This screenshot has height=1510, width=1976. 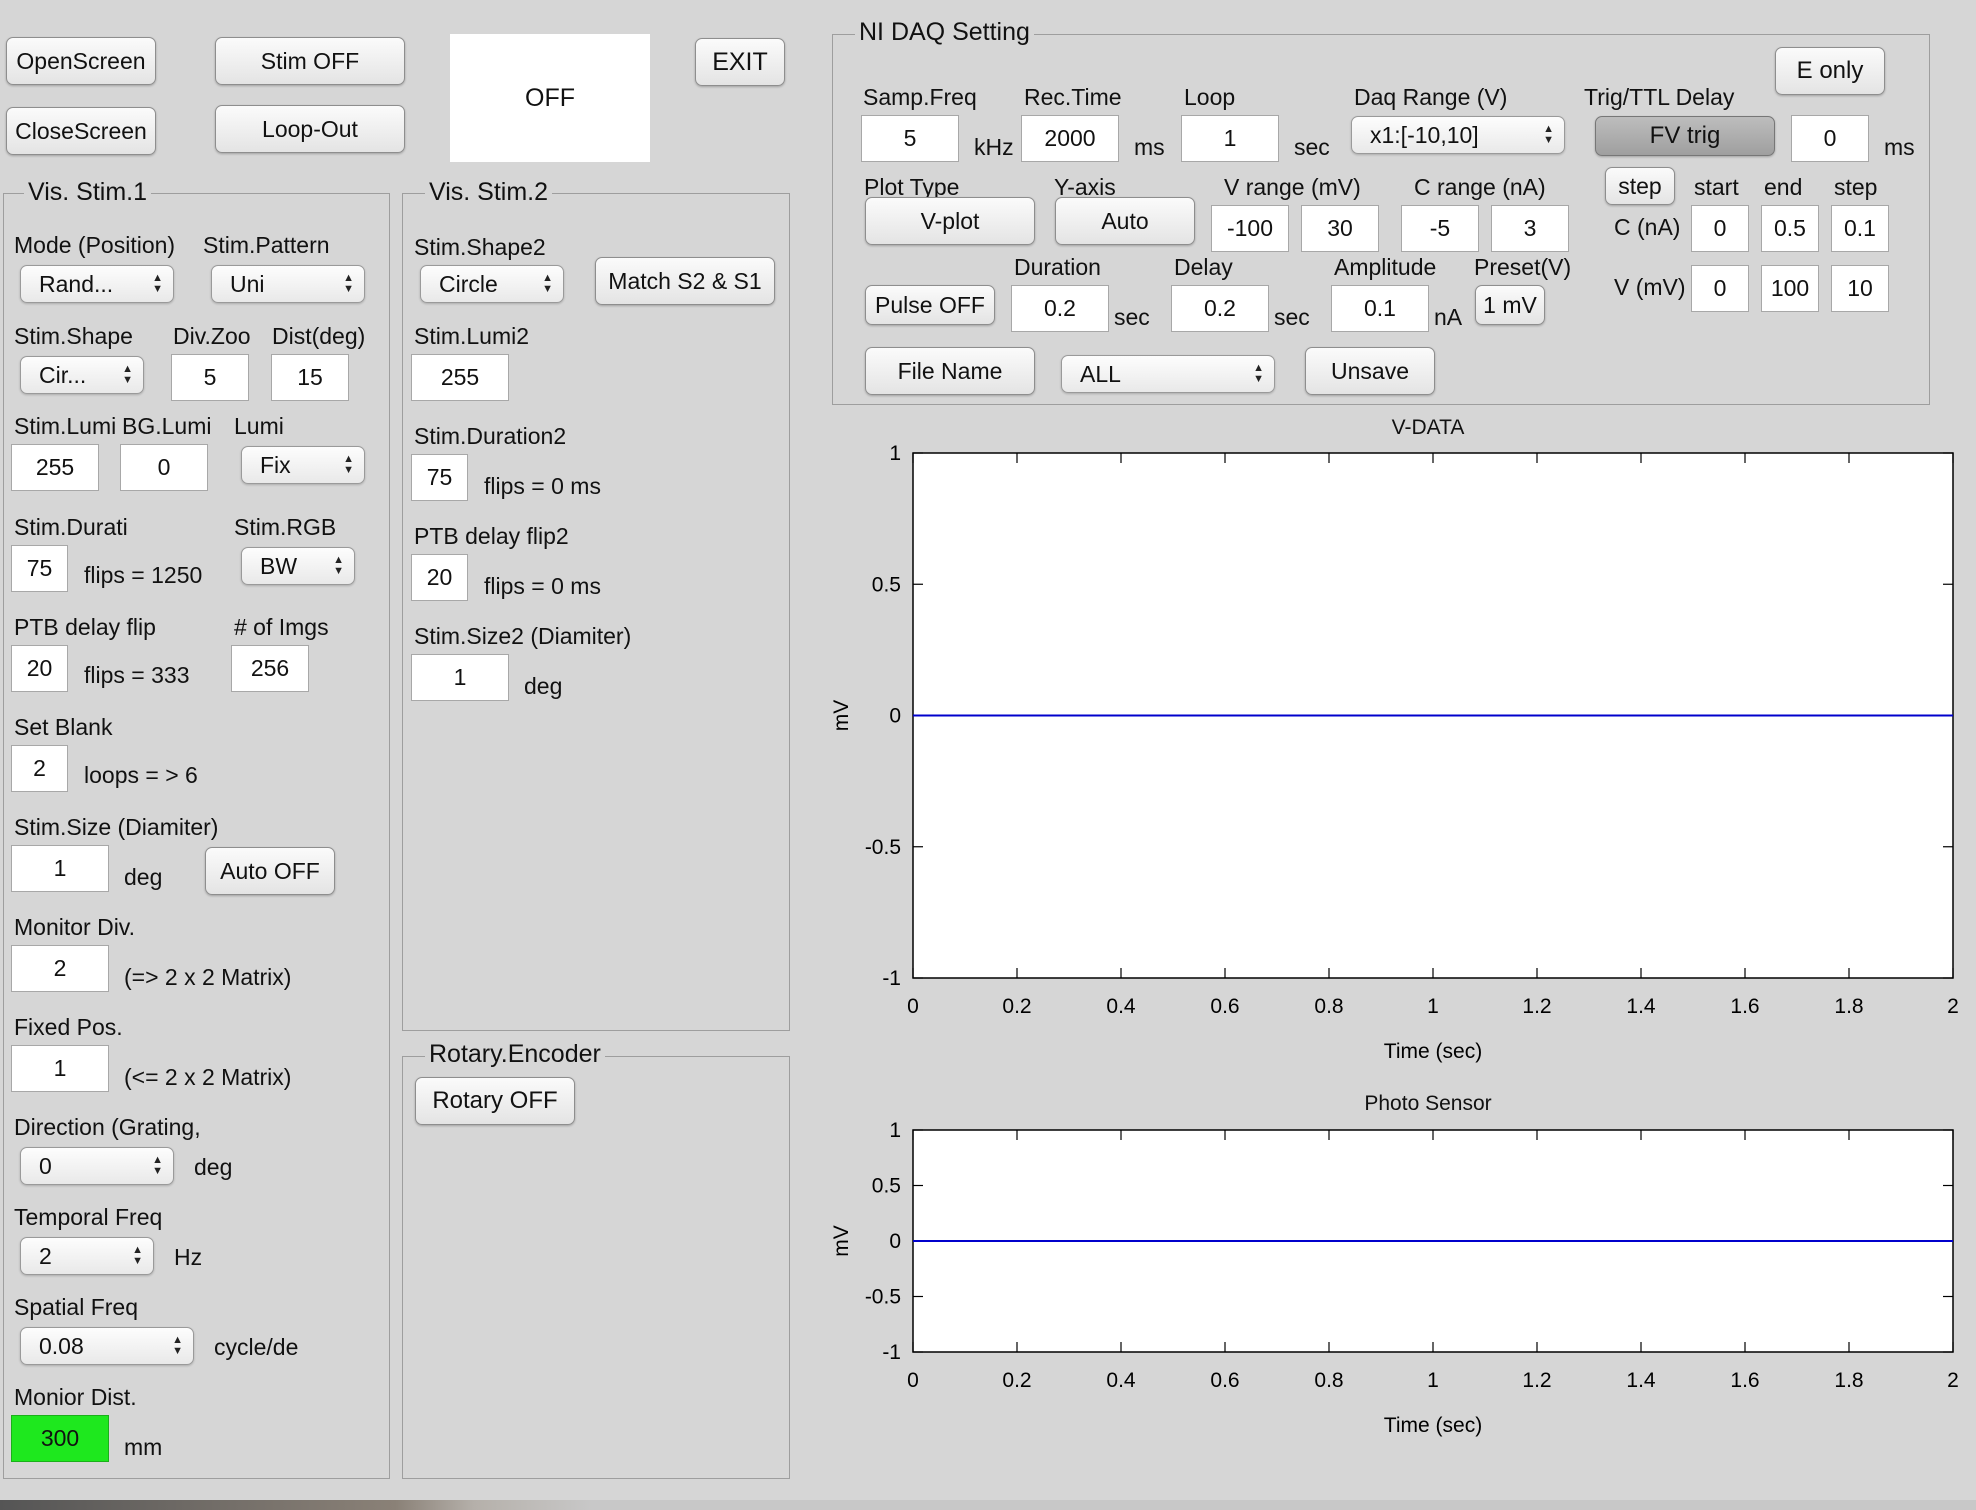 What do you see at coordinates (913, 1380) in the screenshot?
I see `photo-x-tick-label: 0` at bounding box center [913, 1380].